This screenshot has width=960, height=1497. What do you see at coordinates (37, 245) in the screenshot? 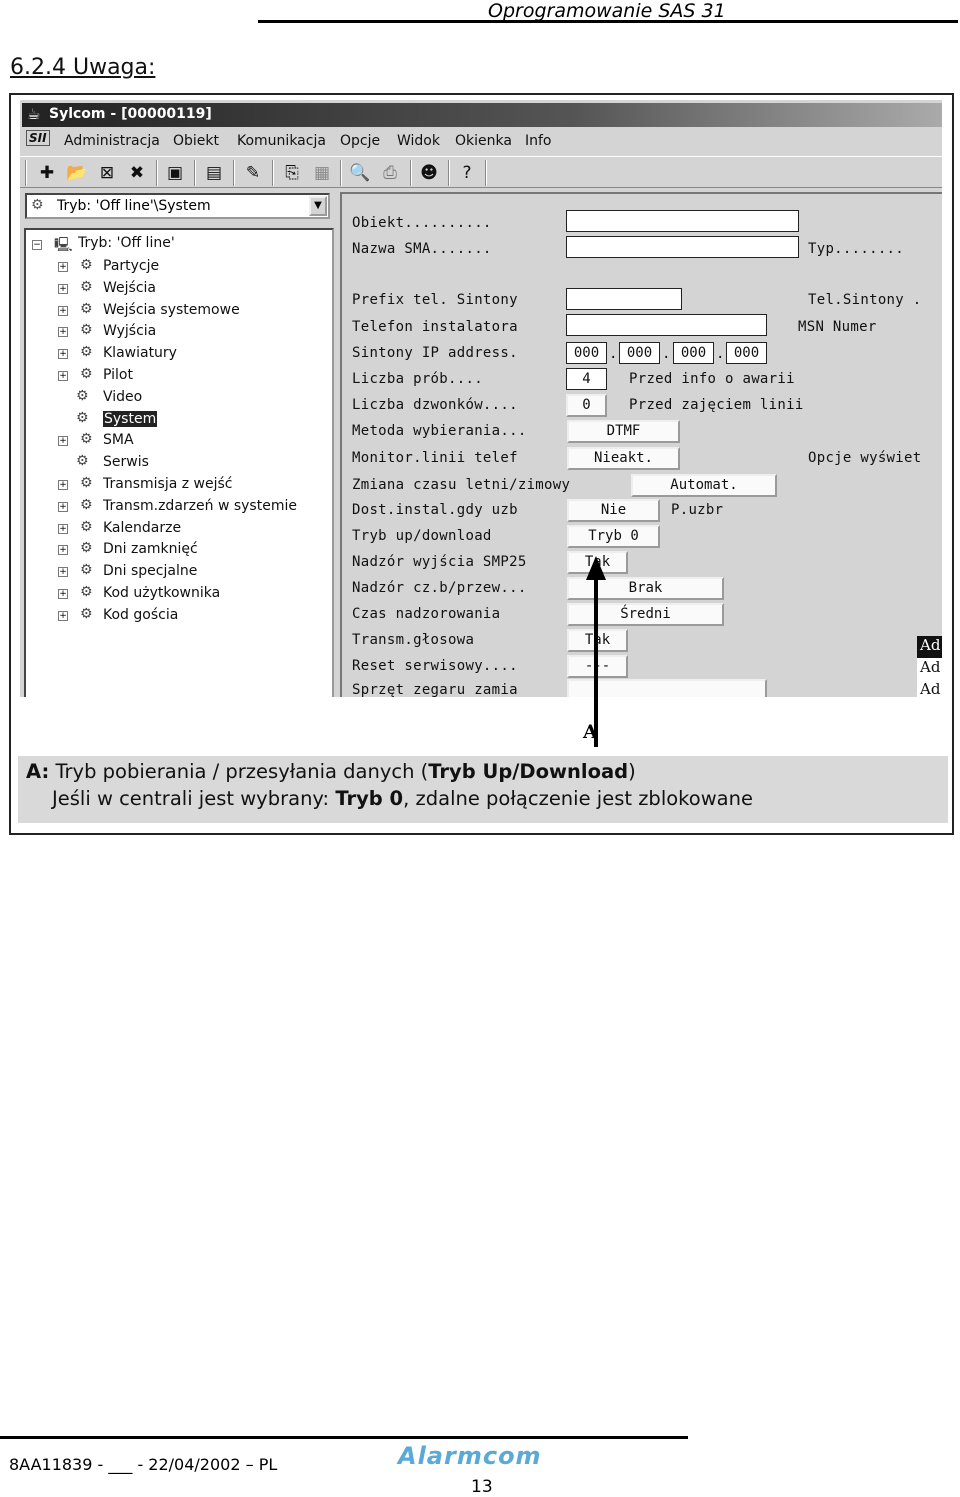
I see `collapse-toggle: −` at bounding box center [37, 245].